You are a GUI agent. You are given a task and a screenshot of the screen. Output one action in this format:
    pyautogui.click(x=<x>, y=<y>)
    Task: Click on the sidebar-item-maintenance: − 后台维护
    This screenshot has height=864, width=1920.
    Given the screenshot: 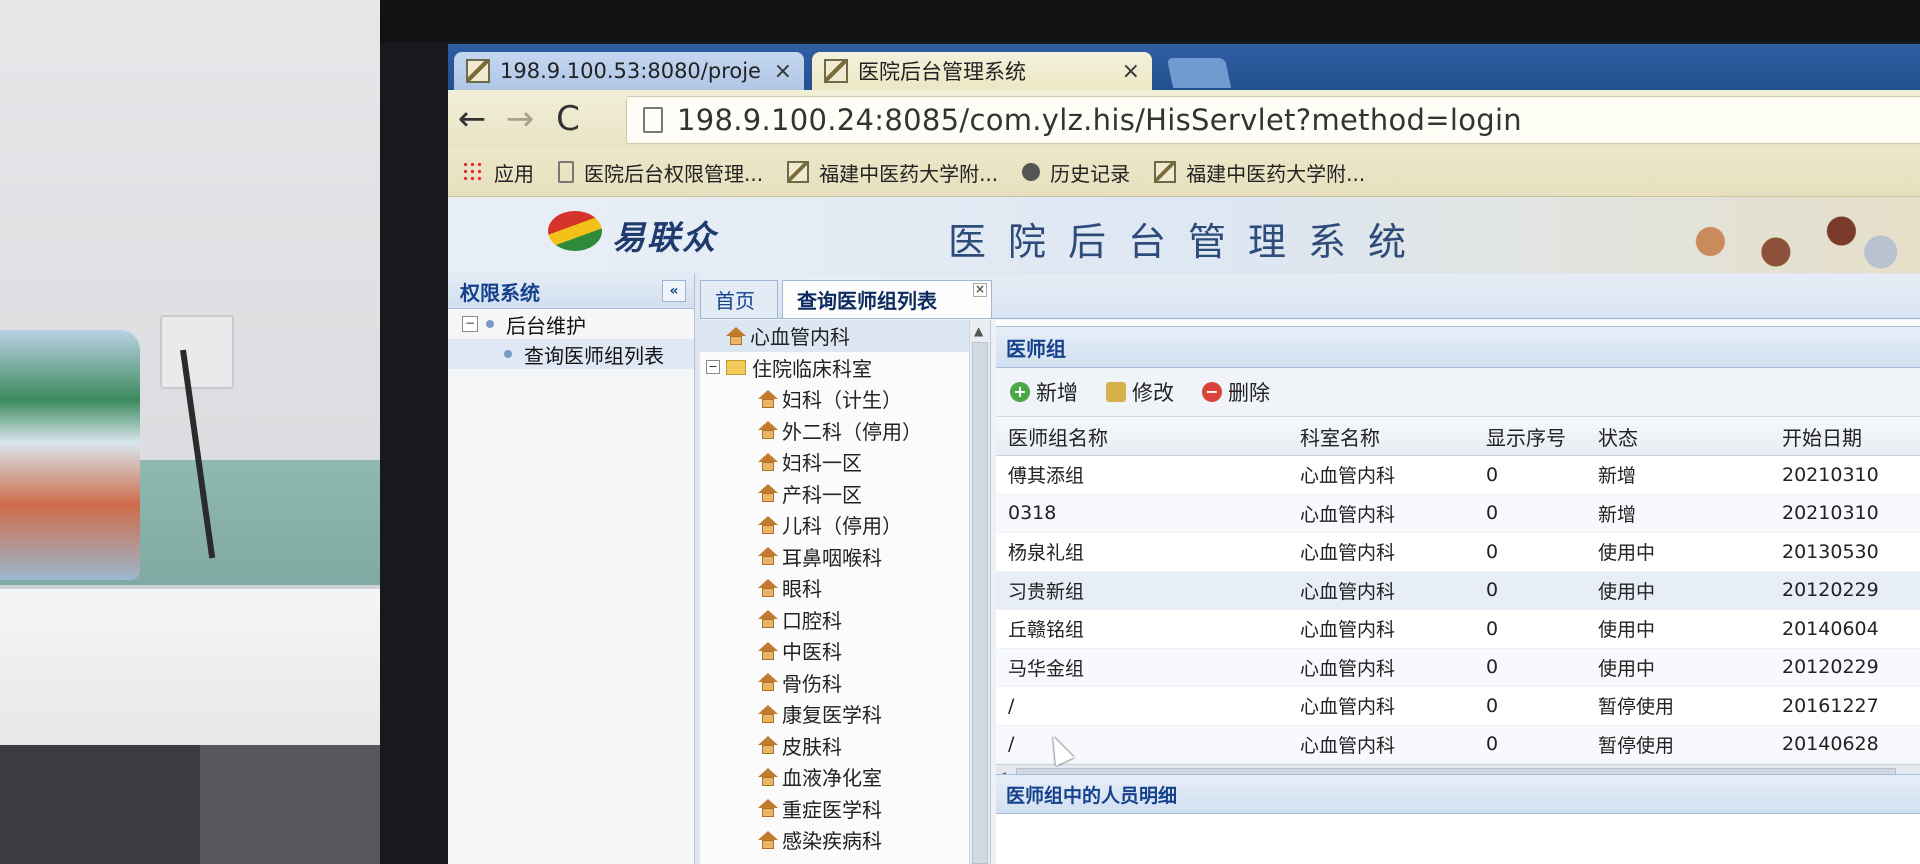 What is the action you would take?
    pyautogui.click(x=571, y=324)
    